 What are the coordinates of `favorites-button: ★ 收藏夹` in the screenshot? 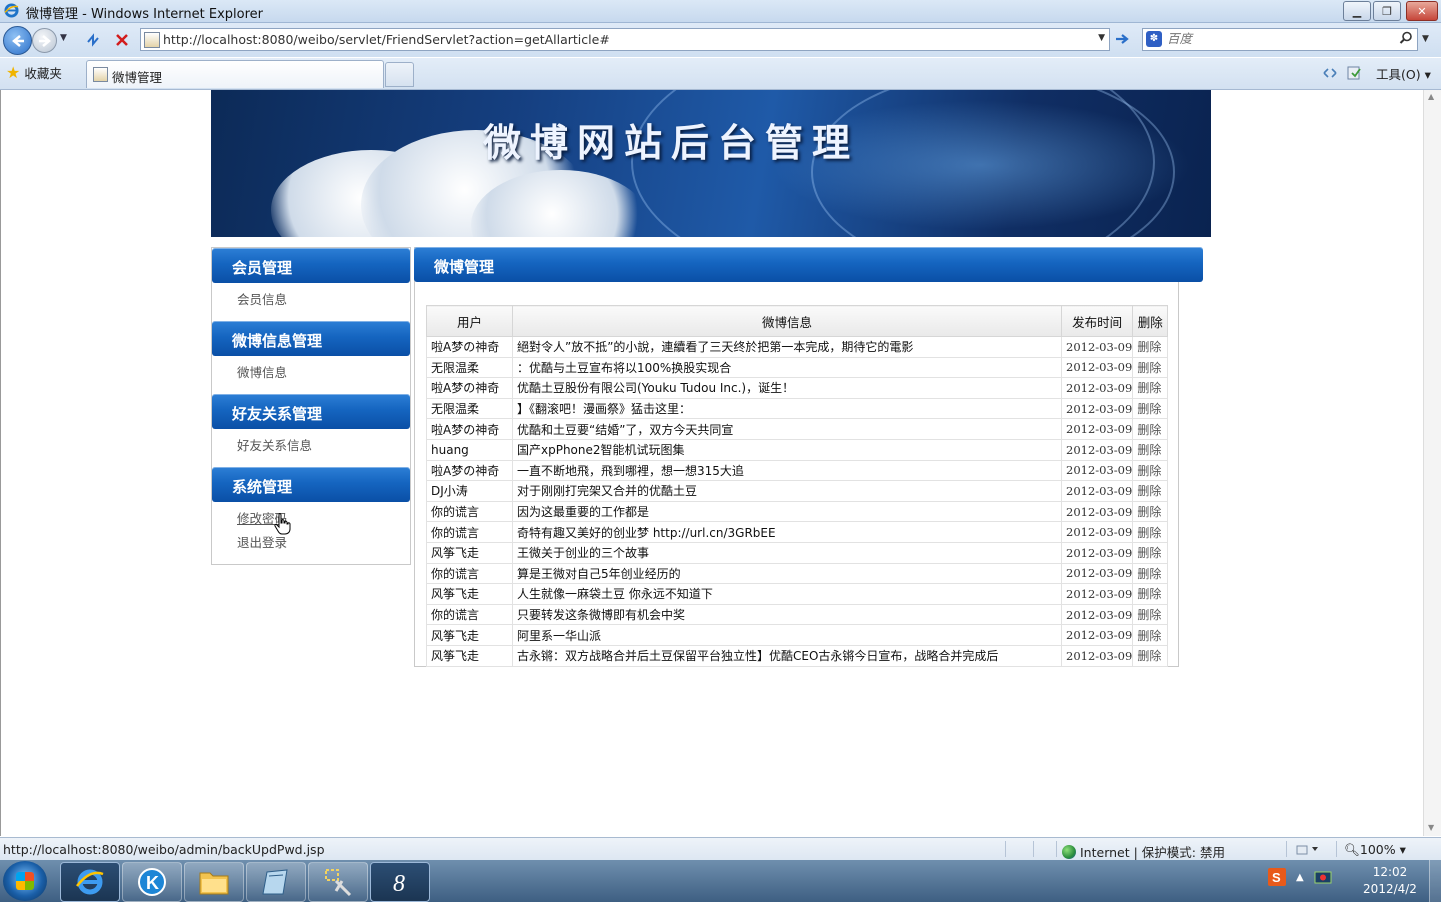 It's located at (34, 72).